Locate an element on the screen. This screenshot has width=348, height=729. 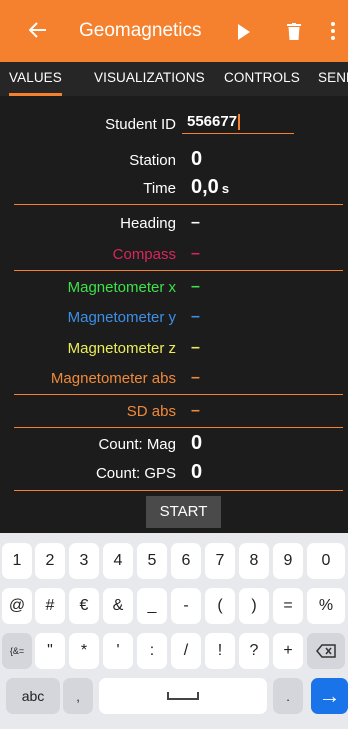
key-slash: / is located at coordinates (186, 651).